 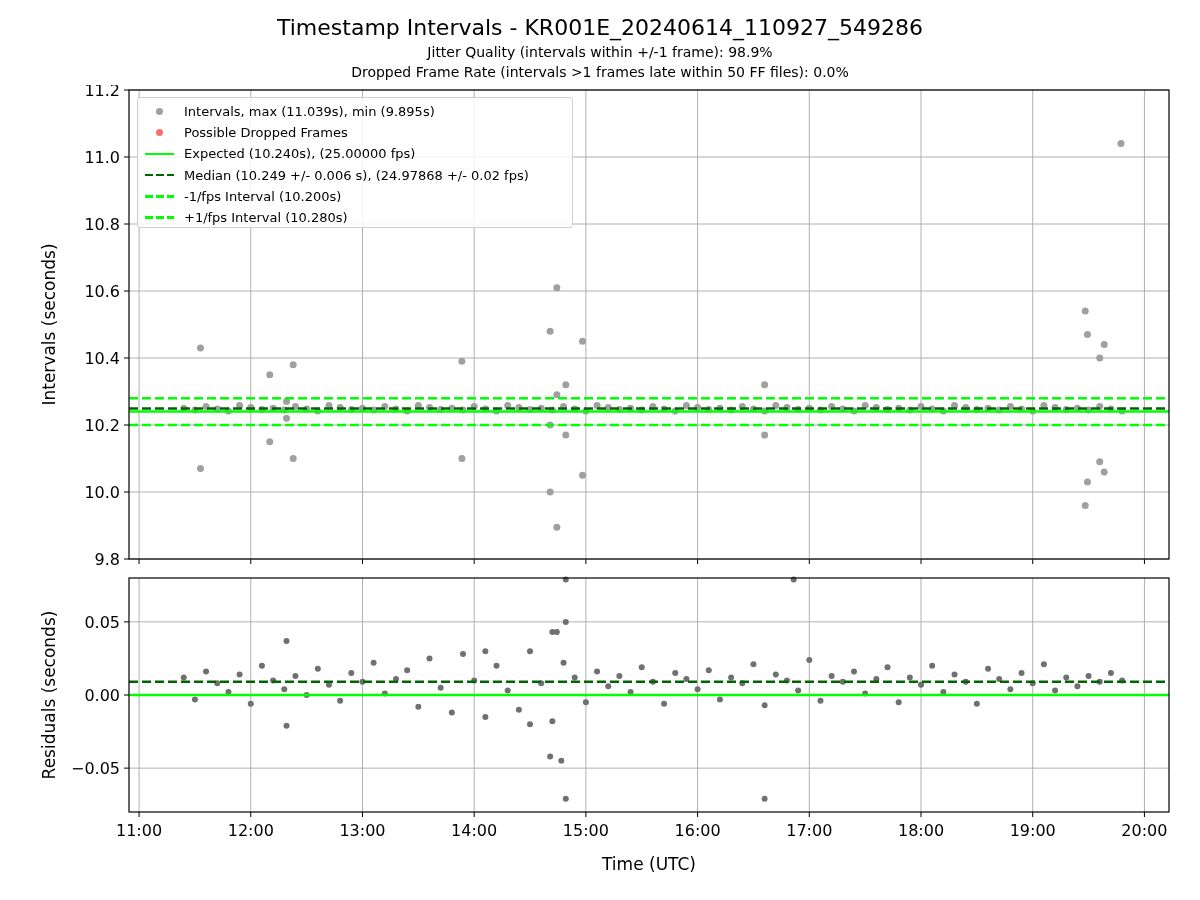 What do you see at coordinates (95, 769) in the screenshot?
I see `tick-label: −0.05` at bounding box center [95, 769].